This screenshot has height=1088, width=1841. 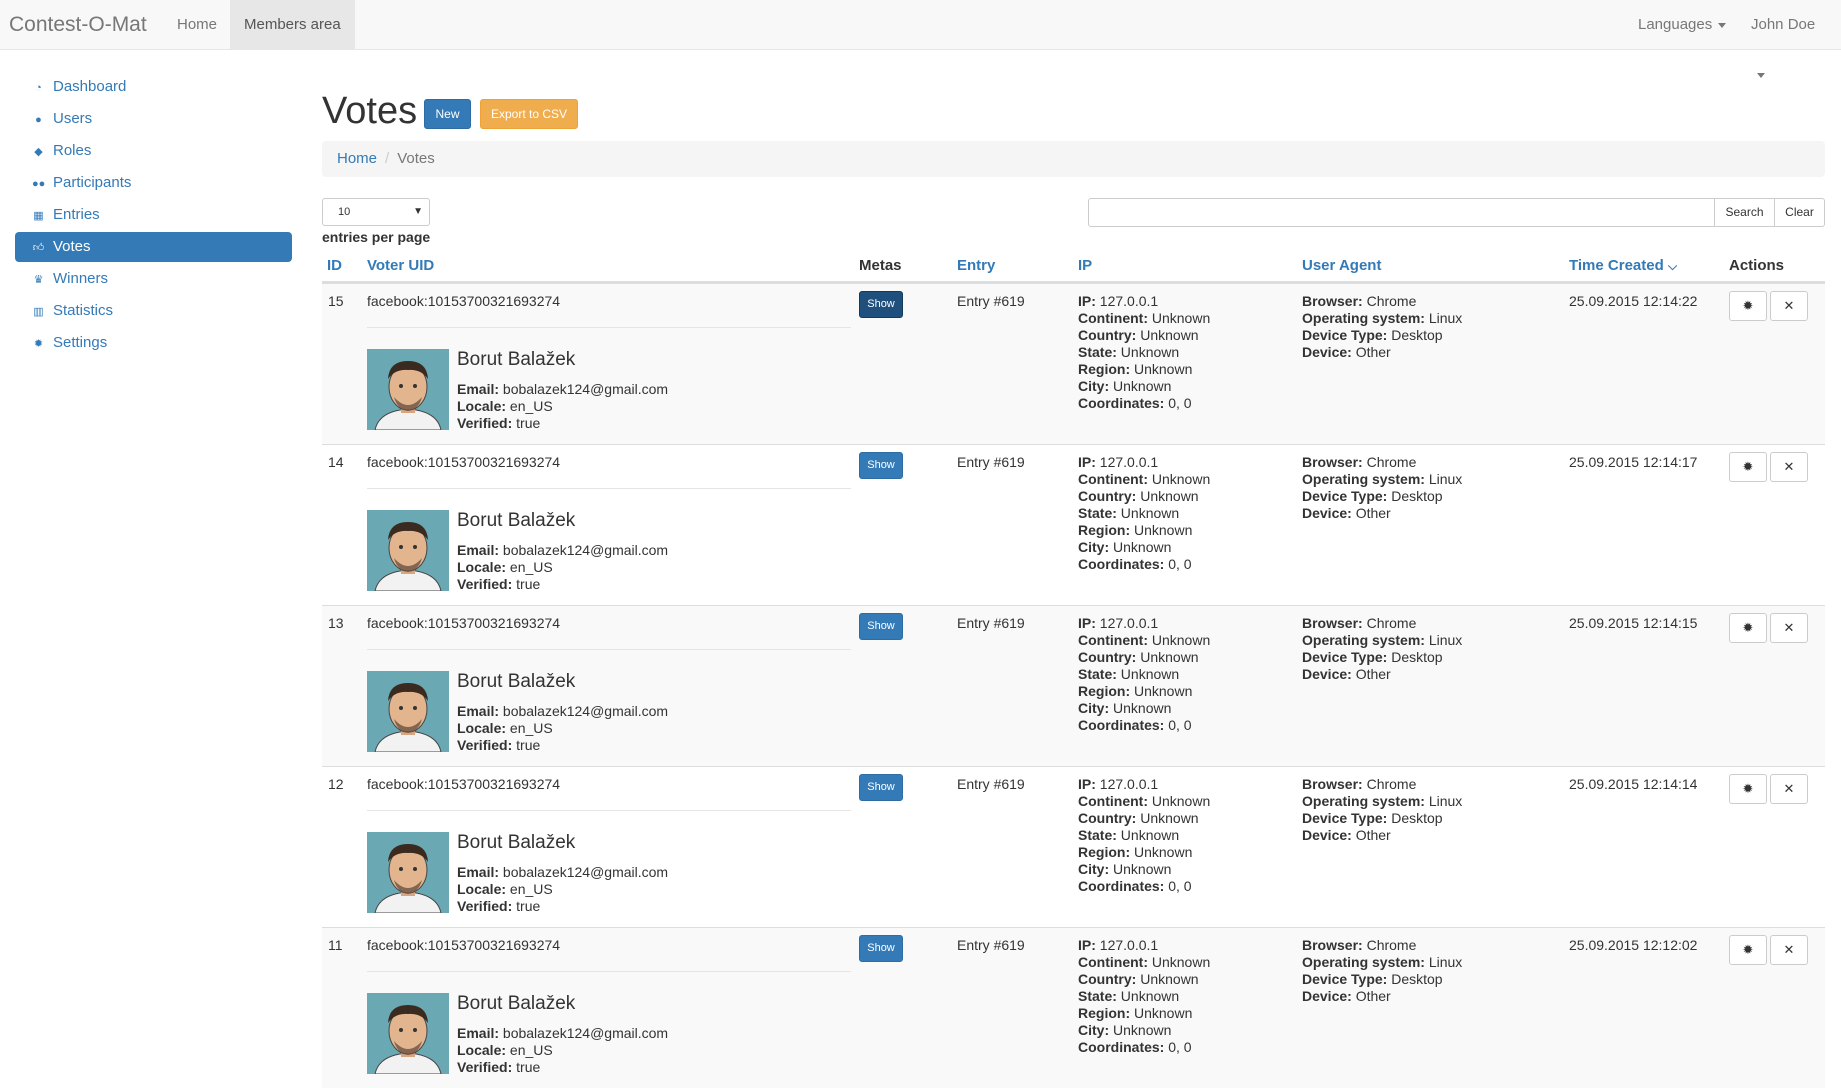 I want to click on languages-label: Languages, so click(x=1675, y=24).